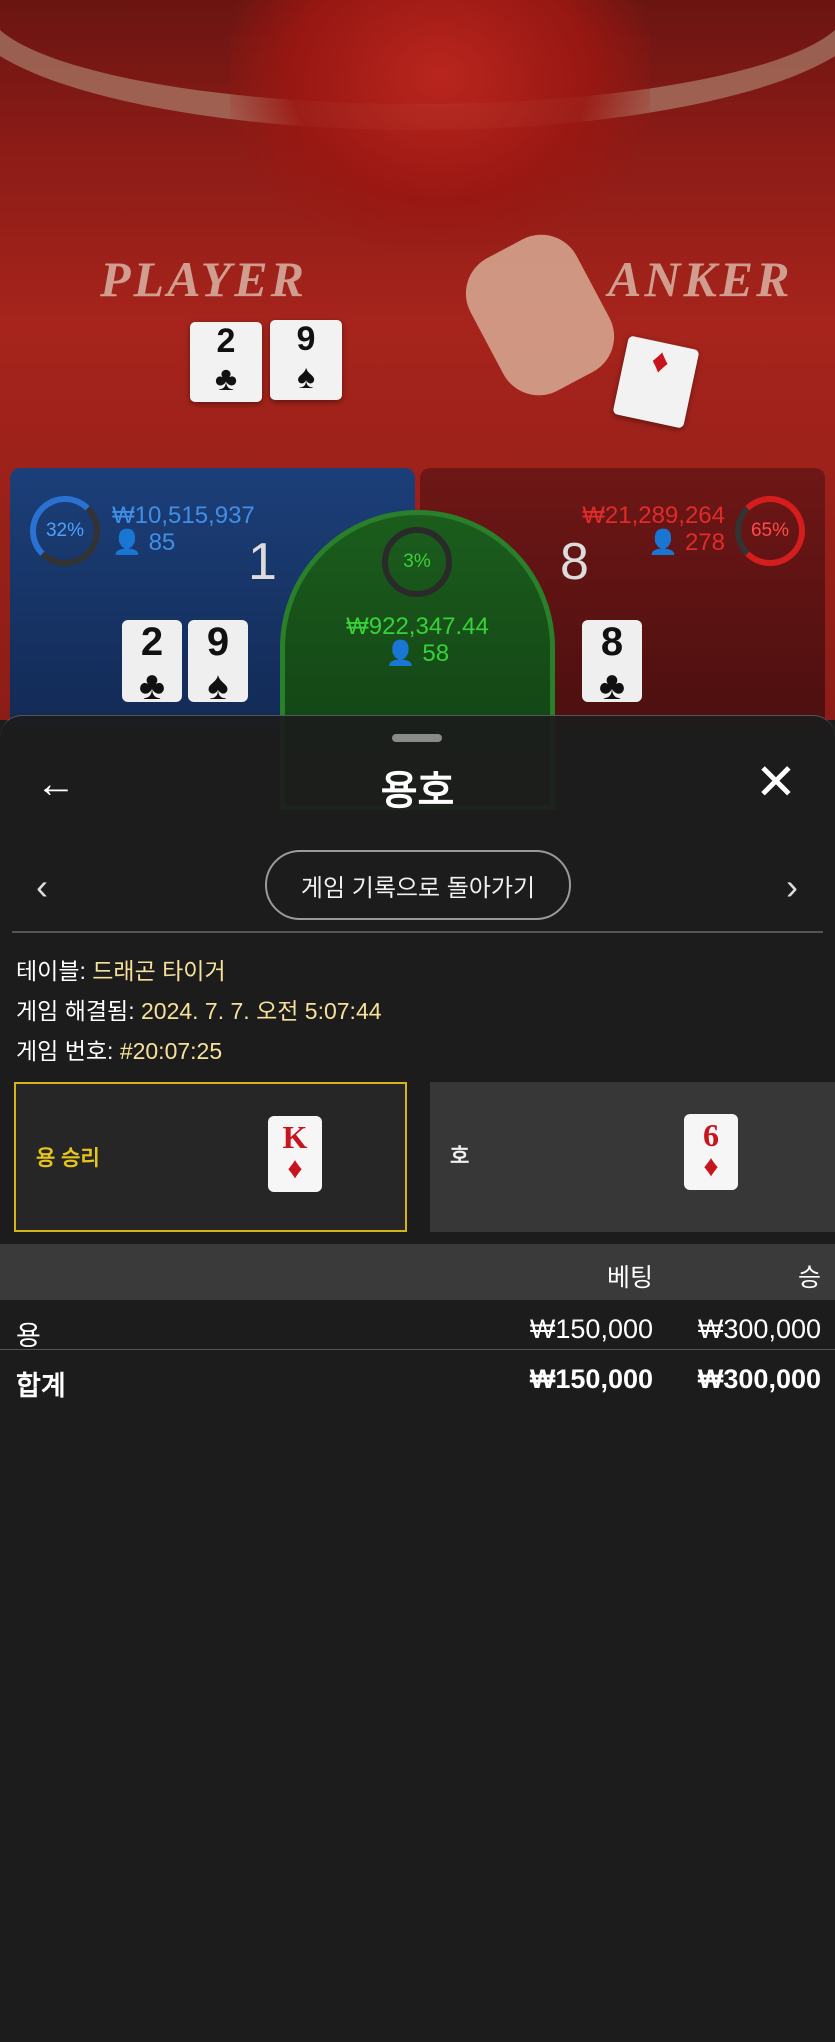 The image size is (835, 2042). What do you see at coordinates (440, 125) in the screenshot?
I see `dealer` at bounding box center [440, 125].